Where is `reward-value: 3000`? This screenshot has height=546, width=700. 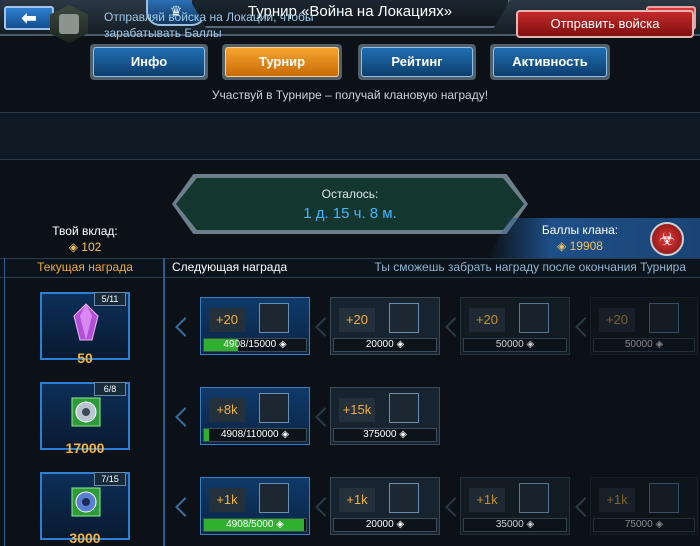 reward-value: 3000 is located at coordinates (85, 538).